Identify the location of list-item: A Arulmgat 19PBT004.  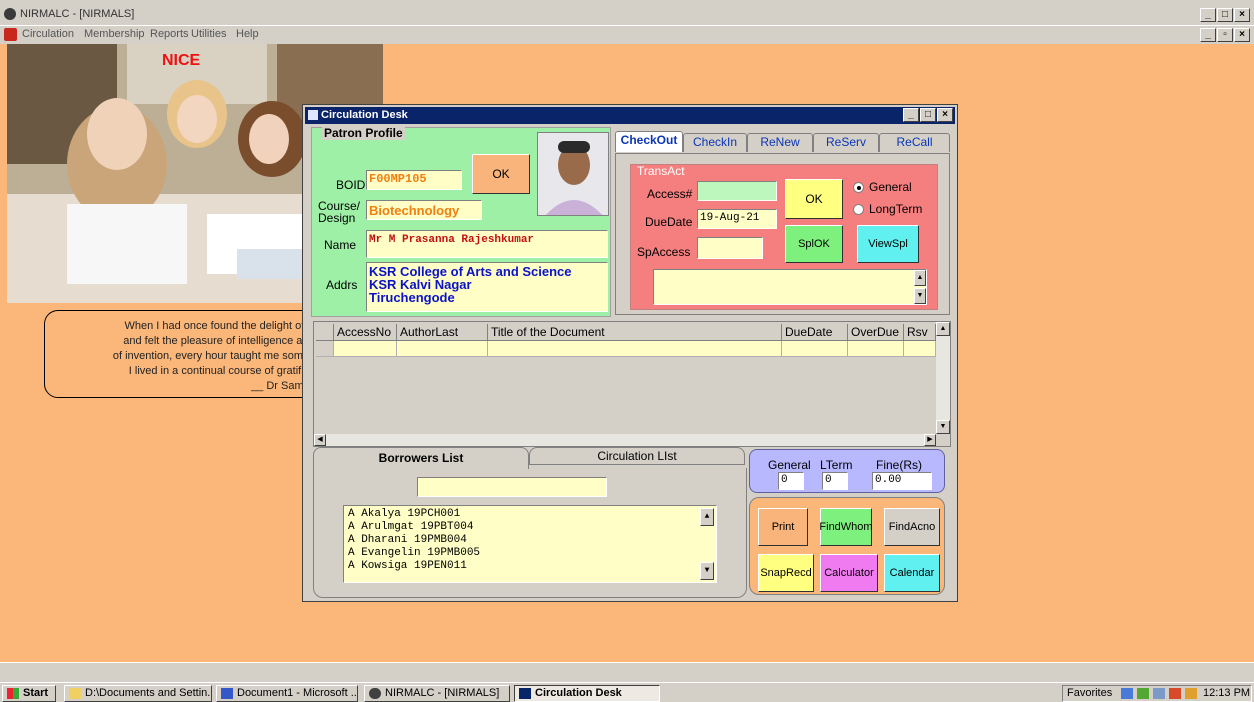
(530, 527).